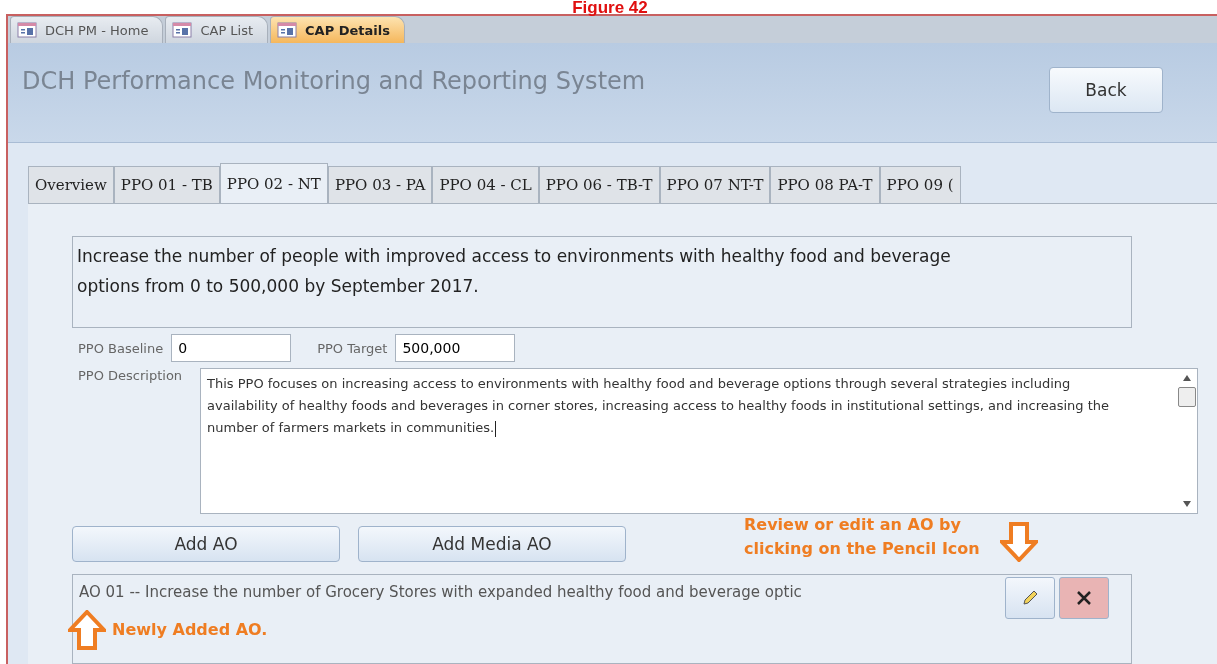 Image resolution: width=1217 pixels, height=664 pixels. I want to click on annotation-text: Newly Added AO., so click(190, 630).